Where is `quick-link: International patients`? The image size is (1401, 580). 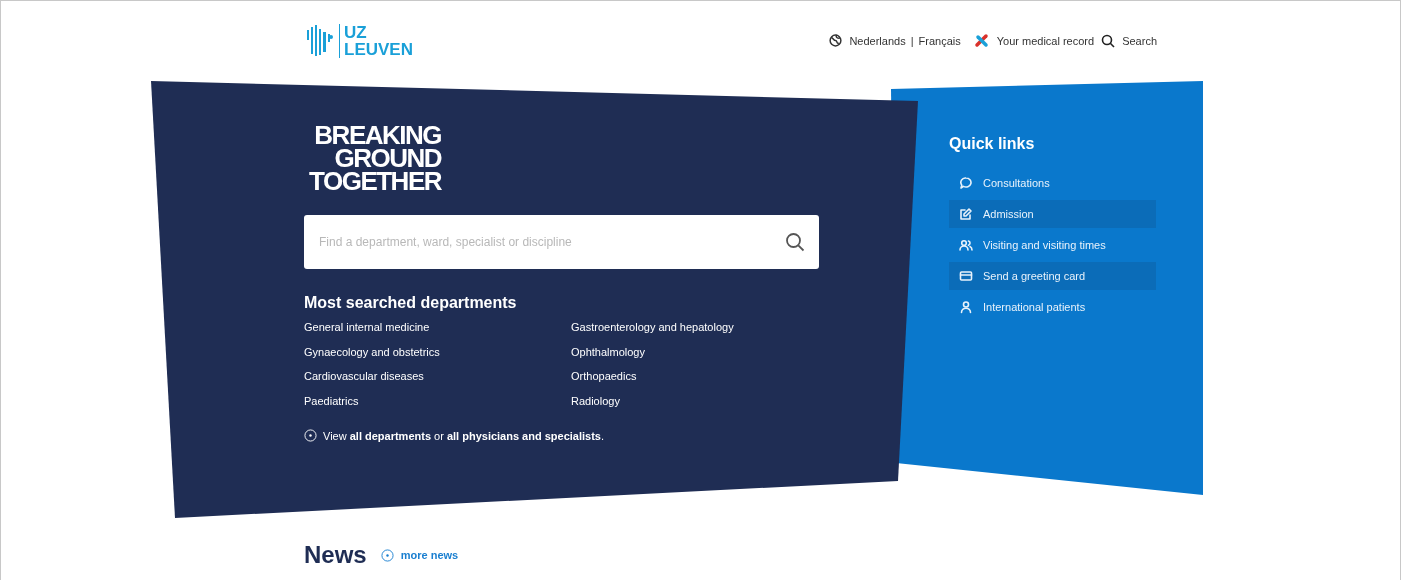
quick-link: International patients is located at coordinates (1052, 307).